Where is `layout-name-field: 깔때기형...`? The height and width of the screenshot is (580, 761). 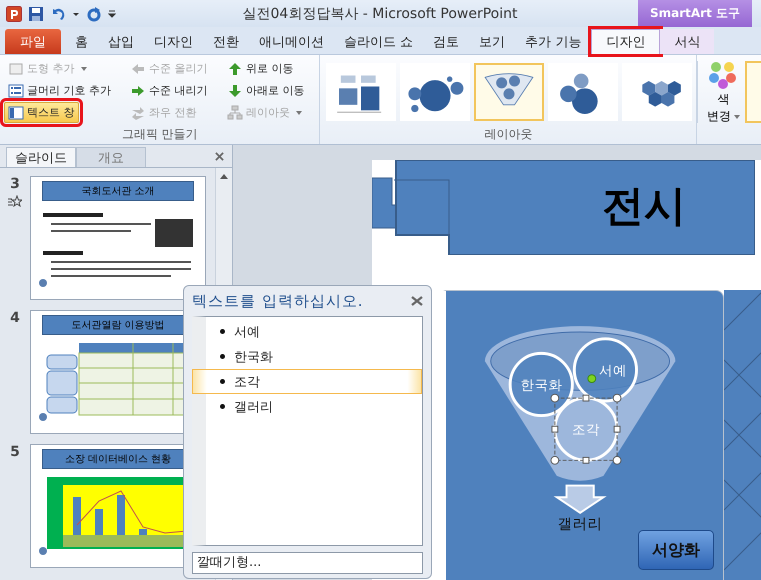
layout-name-field: 깔때기형... is located at coordinates (307, 563).